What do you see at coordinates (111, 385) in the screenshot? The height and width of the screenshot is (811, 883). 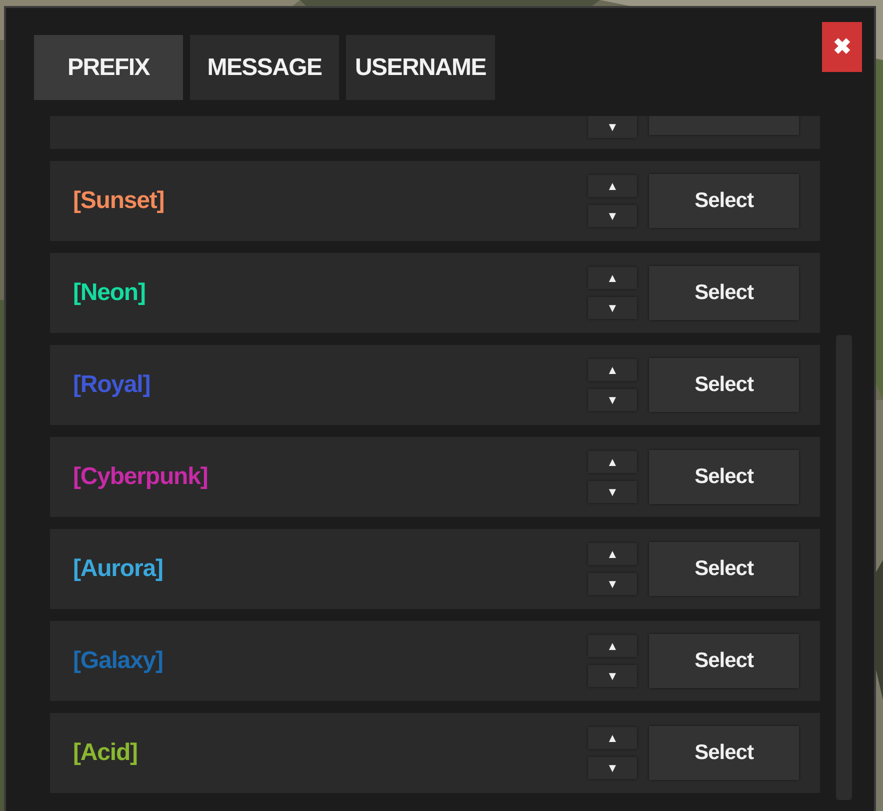 I see `prefix-name: [Royal]` at bounding box center [111, 385].